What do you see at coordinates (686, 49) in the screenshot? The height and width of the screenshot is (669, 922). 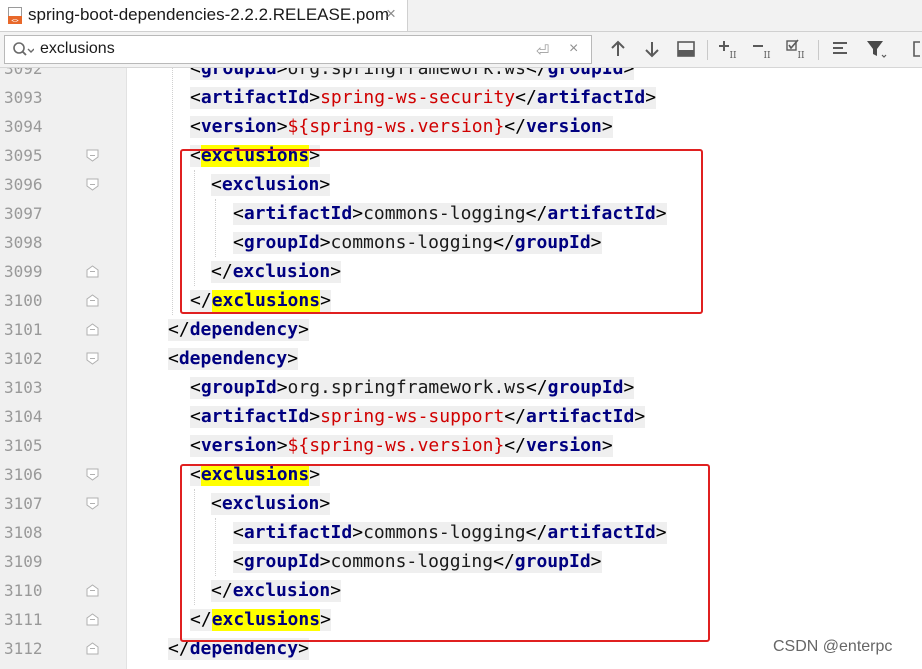 I see `context-view-icon` at bounding box center [686, 49].